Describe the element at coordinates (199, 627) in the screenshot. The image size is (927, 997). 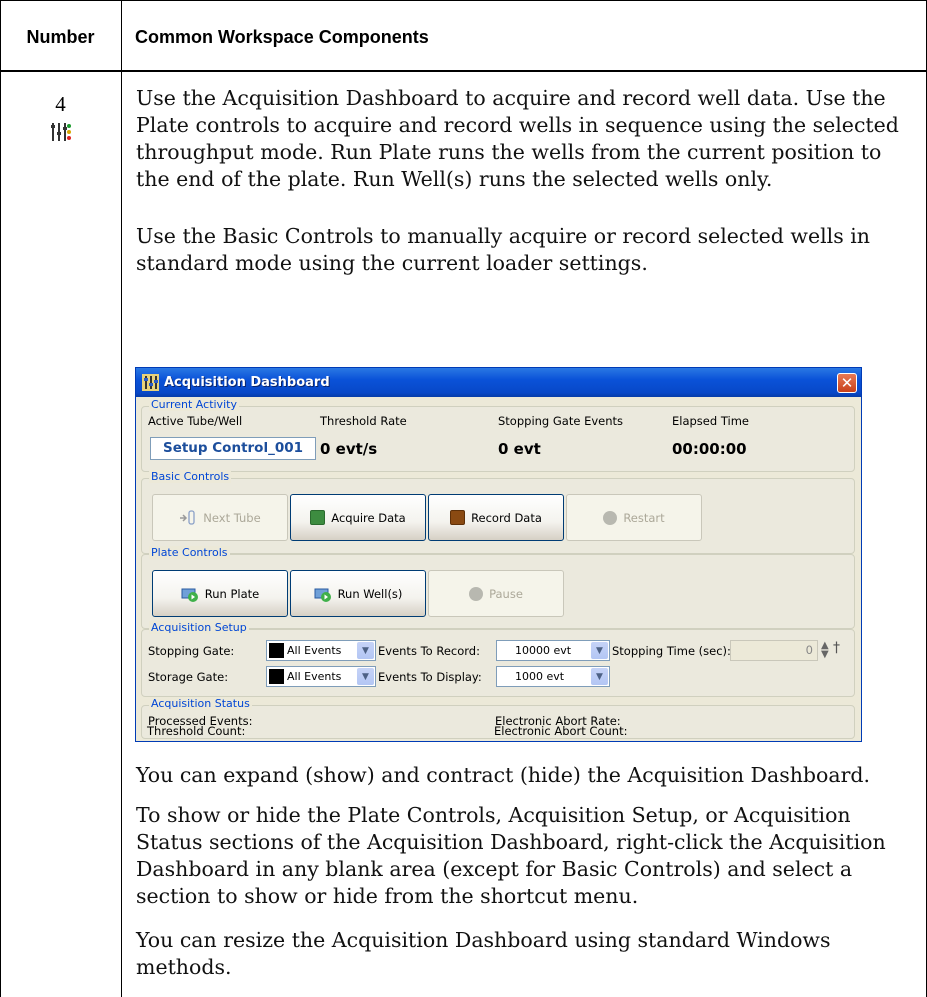
I see `group-label-acquisition-setup: Acquisition Setup` at that location.